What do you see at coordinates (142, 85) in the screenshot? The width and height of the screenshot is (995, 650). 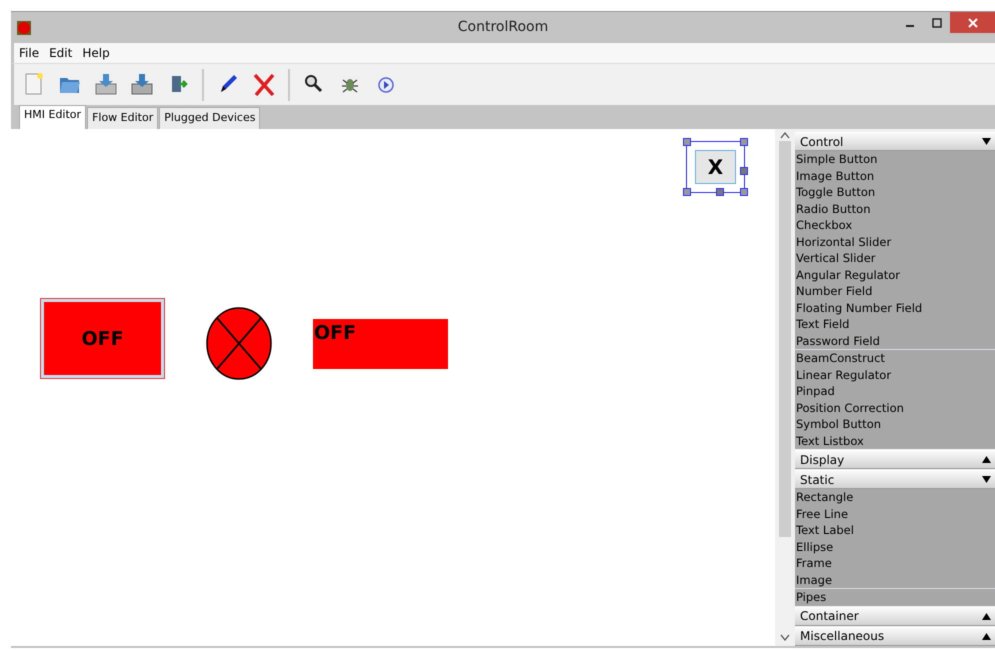 I see `save-as-icon` at bounding box center [142, 85].